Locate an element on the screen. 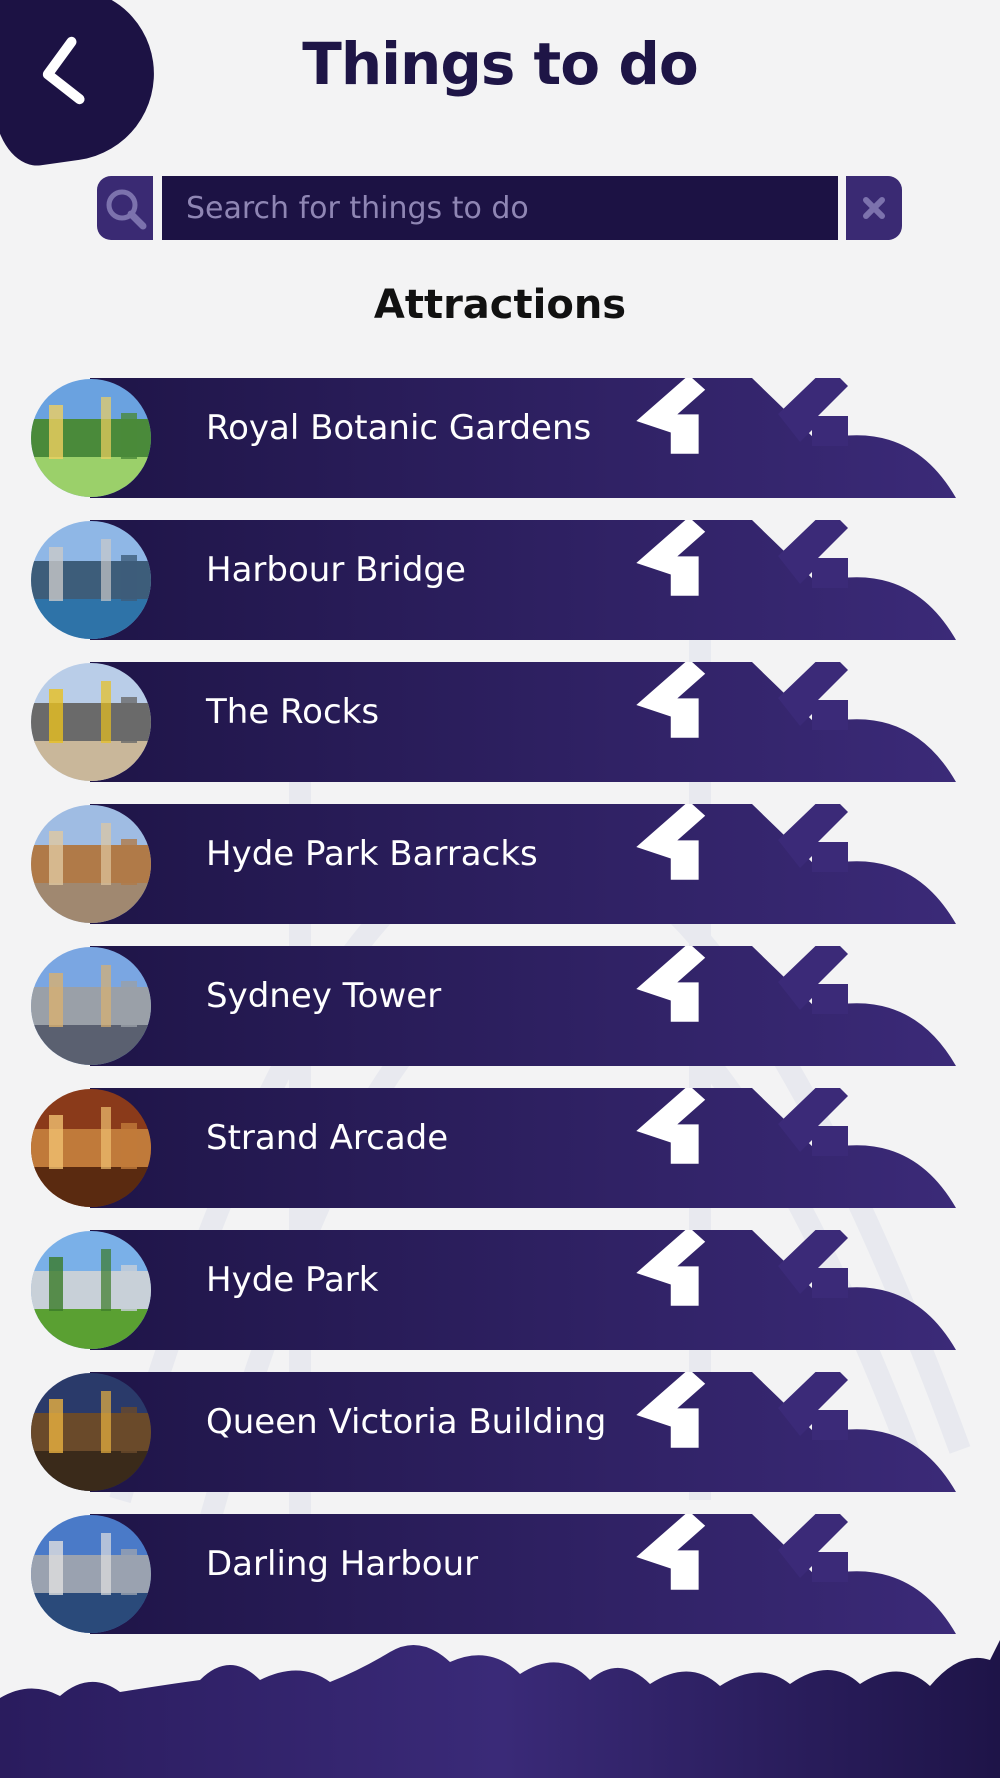 The image size is (1000, 1778). footer-decoration is located at coordinates (500, 1709).